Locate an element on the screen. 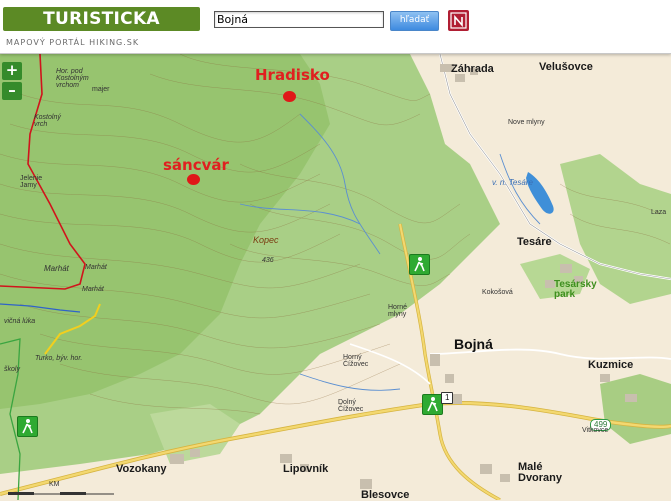  place-horne-mlyny: Horné mlyny is located at coordinates (398, 311).